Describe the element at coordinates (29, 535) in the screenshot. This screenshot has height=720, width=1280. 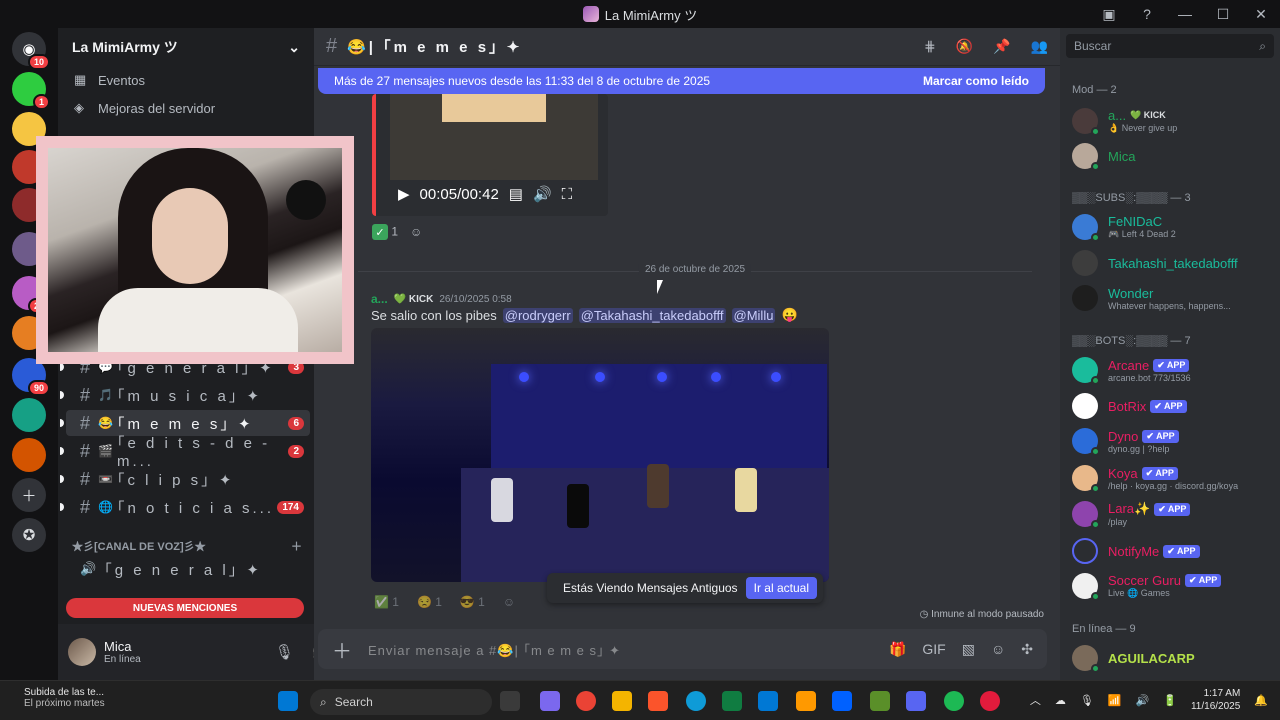
I see `explore-button: ✪` at that location.